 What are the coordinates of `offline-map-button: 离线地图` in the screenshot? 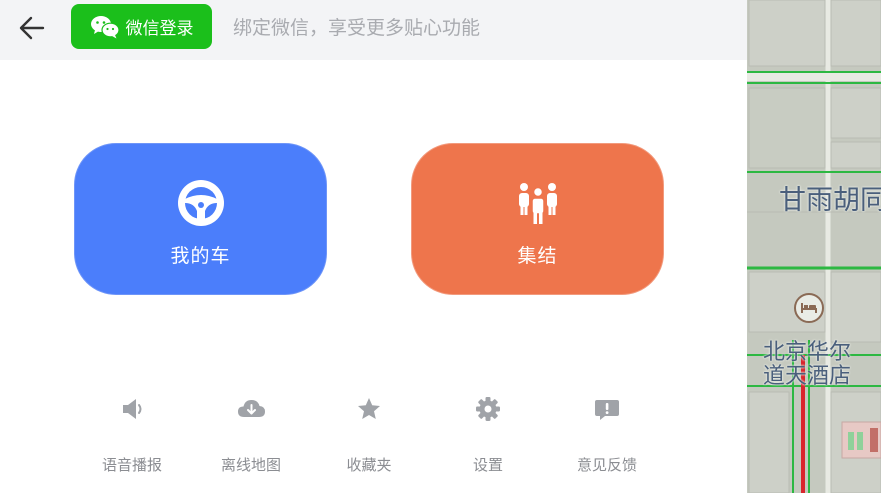 It's located at (251, 431).